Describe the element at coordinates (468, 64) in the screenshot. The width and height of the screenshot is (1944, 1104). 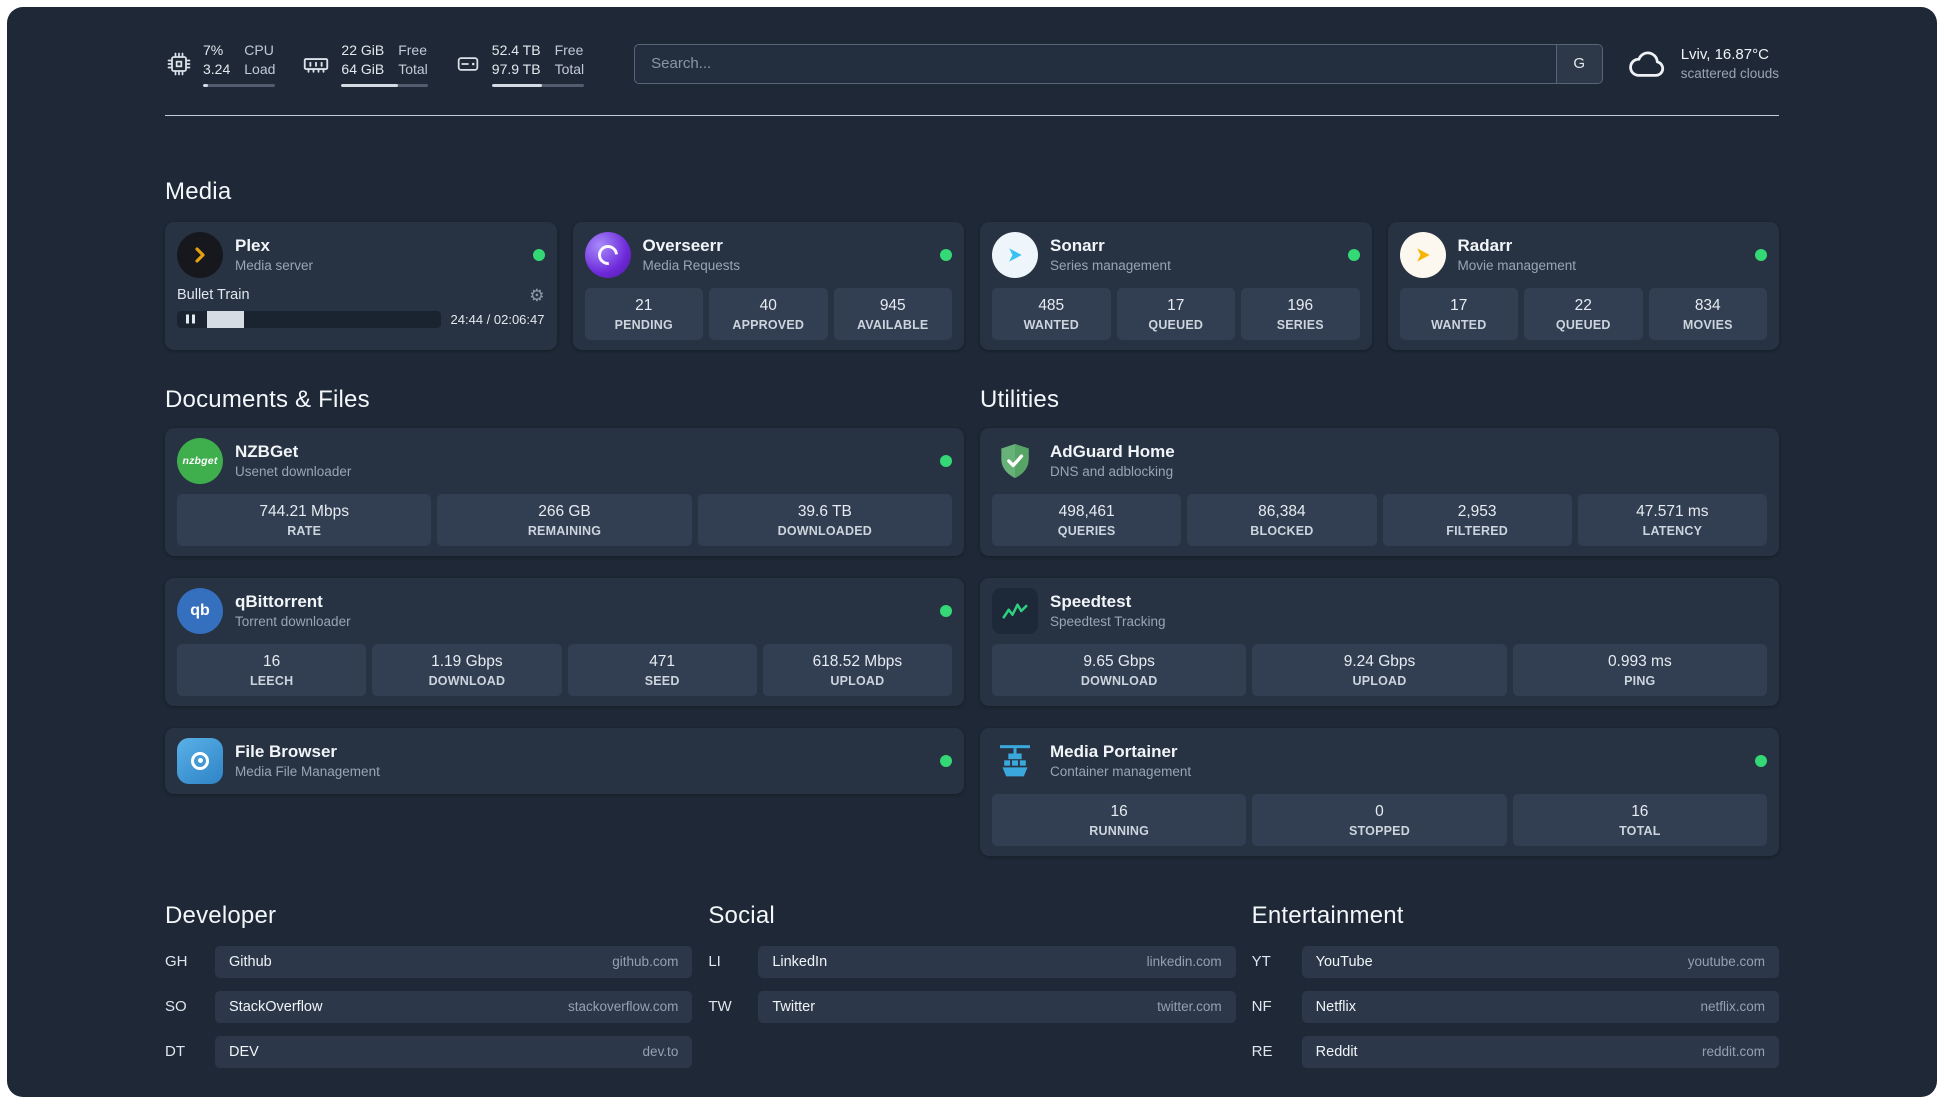
I see `disk-icon` at that location.